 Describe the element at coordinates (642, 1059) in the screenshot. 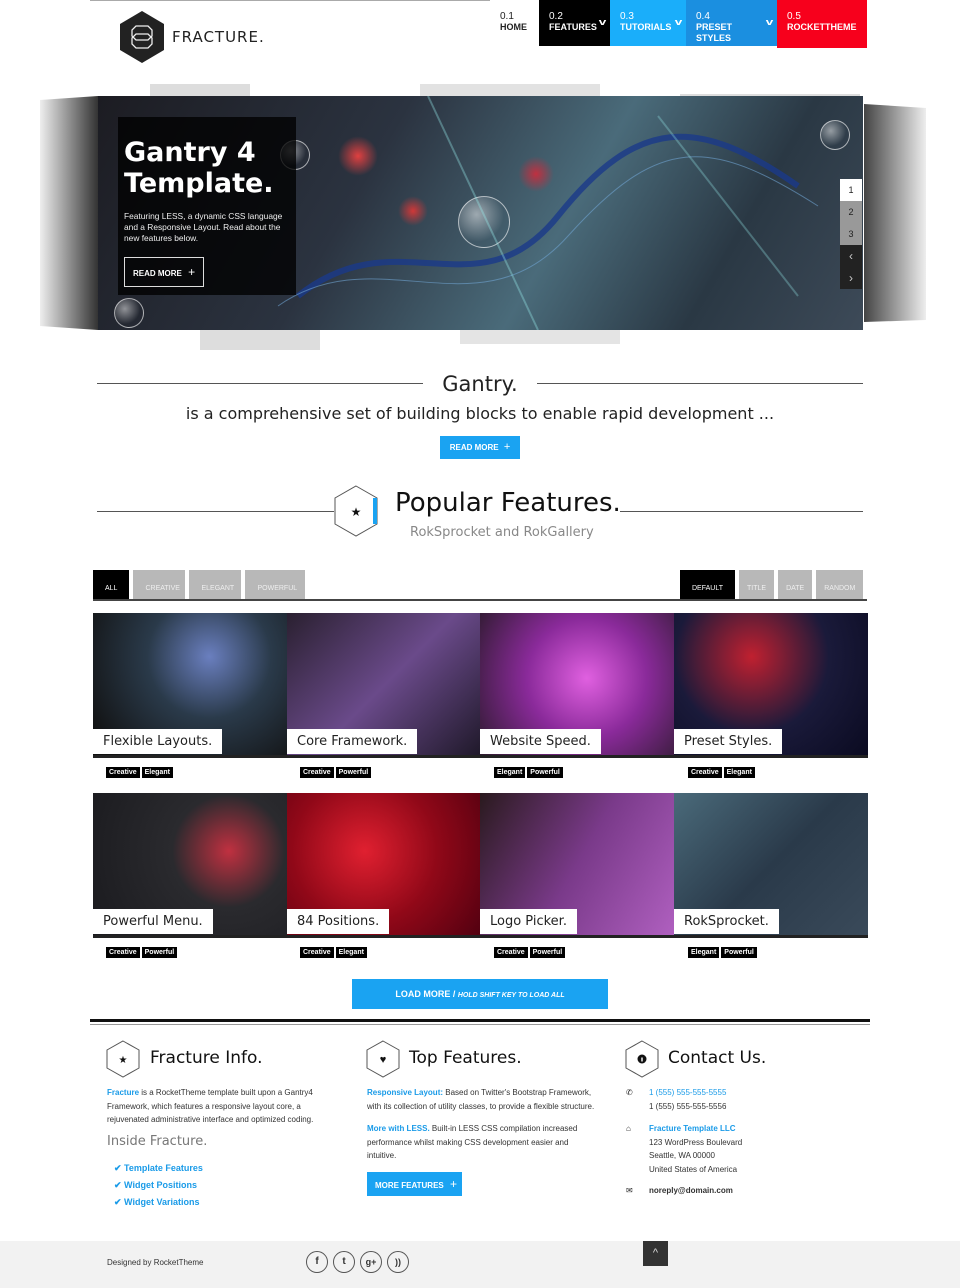

I see `info-hex-icon` at that location.